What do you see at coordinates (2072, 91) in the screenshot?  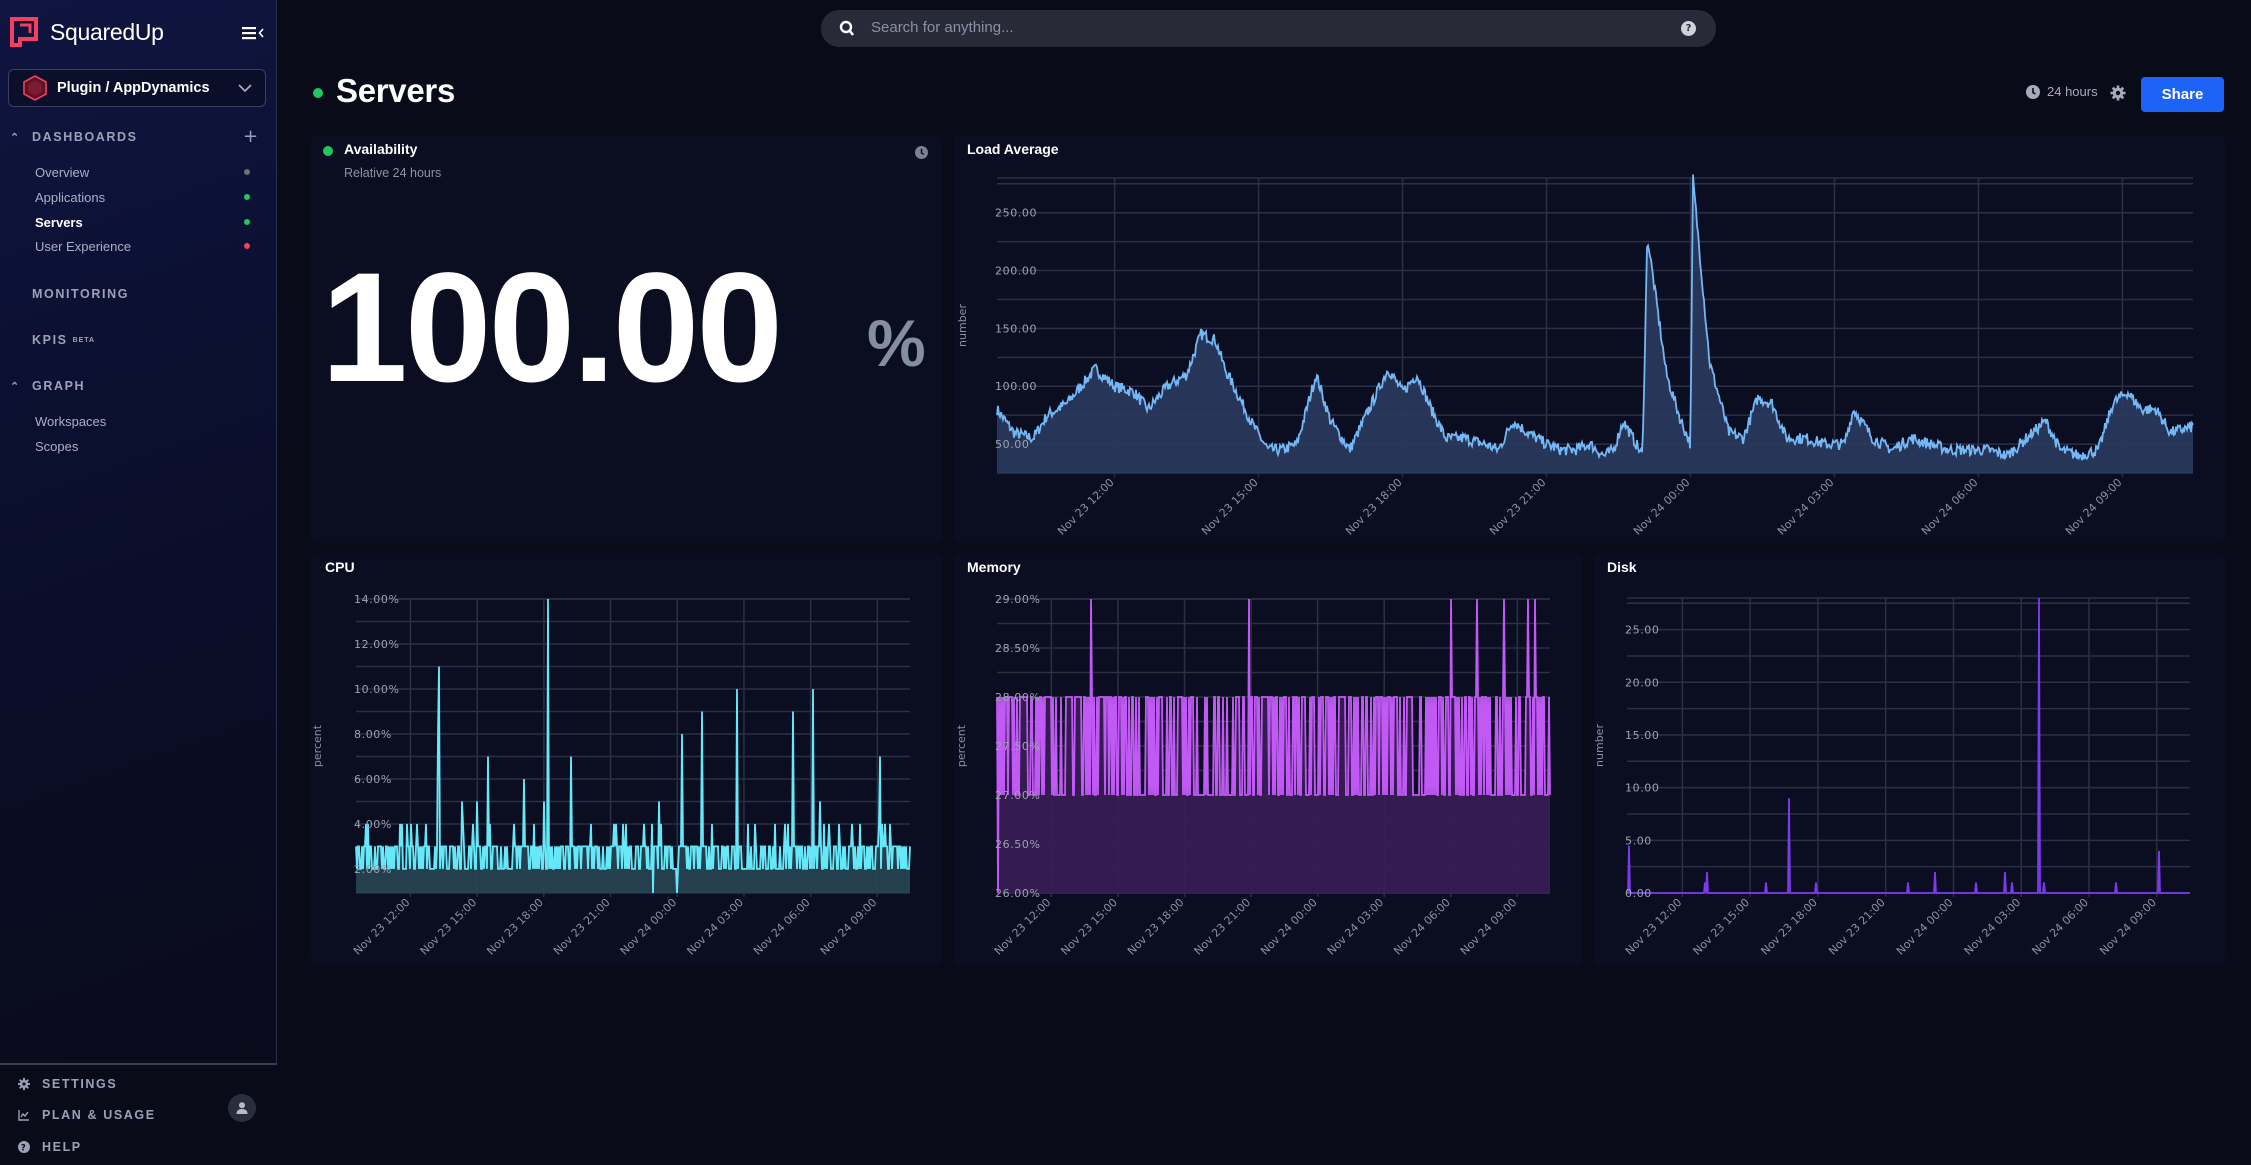 I see `timeframe-label: 24 hours` at bounding box center [2072, 91].